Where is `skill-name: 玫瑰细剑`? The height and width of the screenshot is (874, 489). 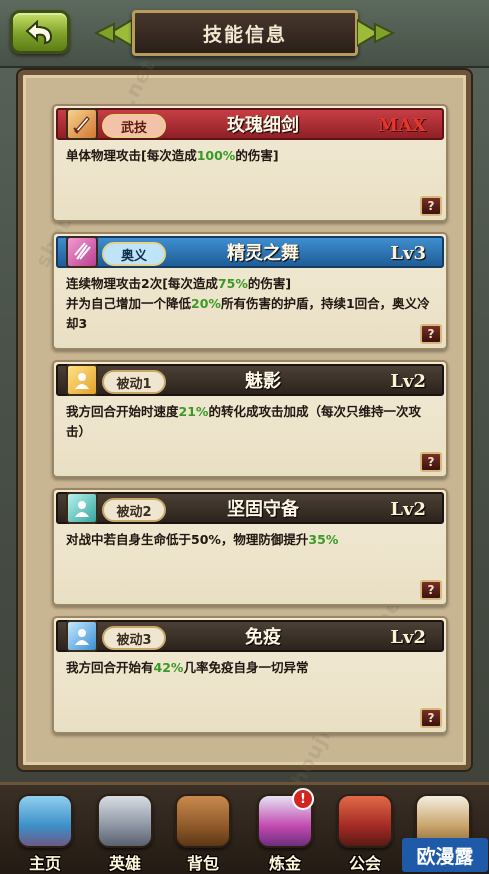
skill-name: 玫瑰细剑 is located at coordinates (263, 125).